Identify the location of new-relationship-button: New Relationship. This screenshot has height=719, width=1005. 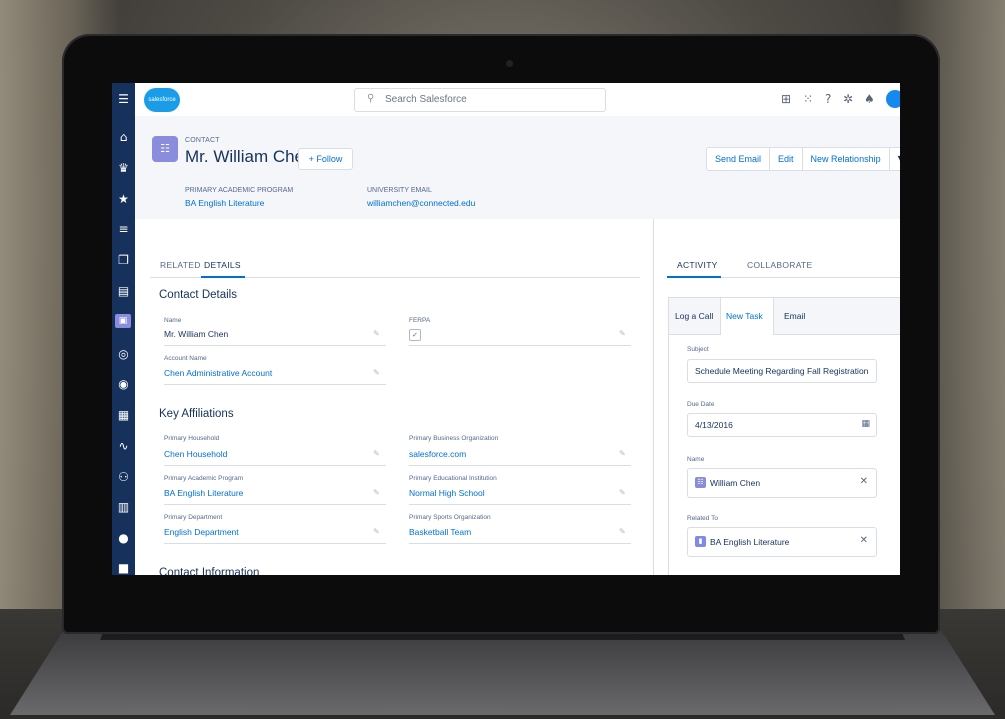
(846, 159).